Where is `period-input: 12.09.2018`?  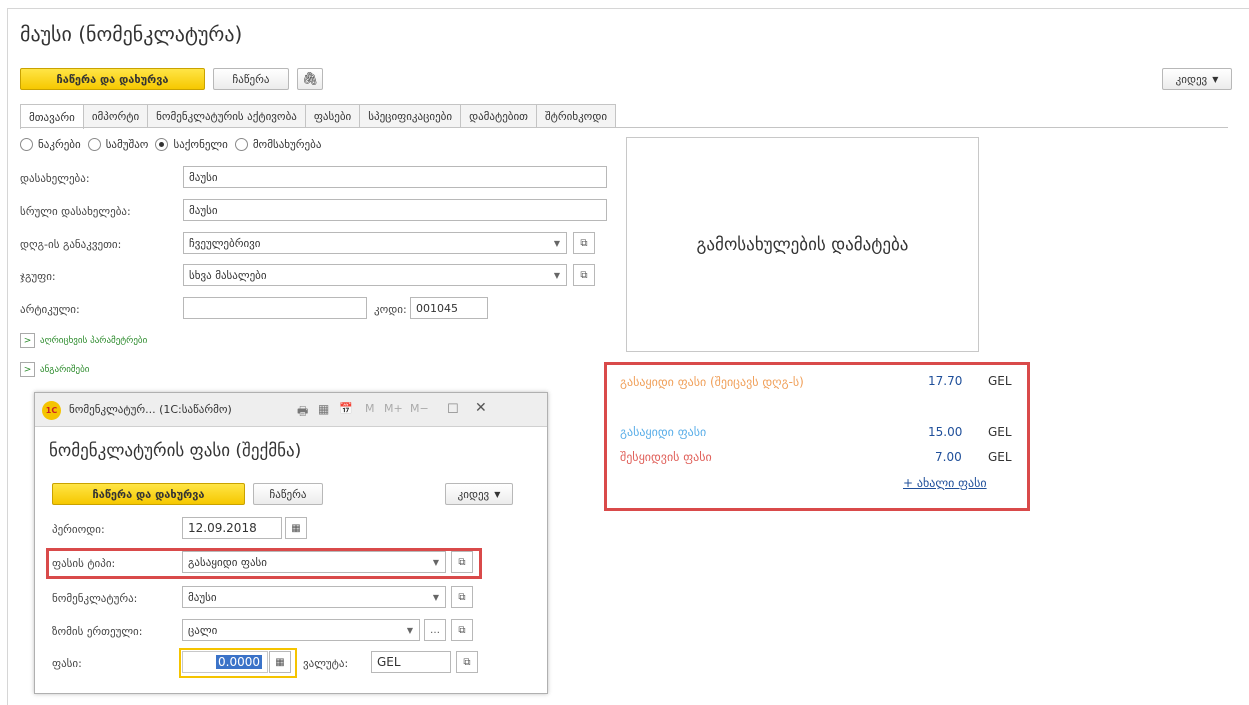 period-input: 12.09.2018 is located at coordinates (232, 528).